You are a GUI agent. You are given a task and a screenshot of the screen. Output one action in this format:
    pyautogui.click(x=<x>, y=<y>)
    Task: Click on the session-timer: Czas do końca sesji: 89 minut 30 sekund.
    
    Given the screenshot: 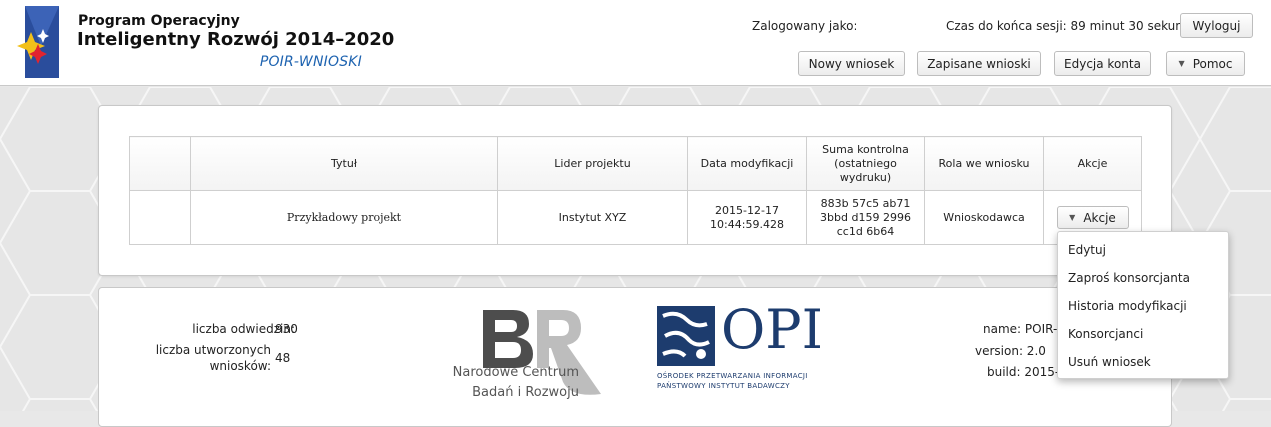 What is the action you would take?
    pyautogui.click(x=1070, y=26)
    